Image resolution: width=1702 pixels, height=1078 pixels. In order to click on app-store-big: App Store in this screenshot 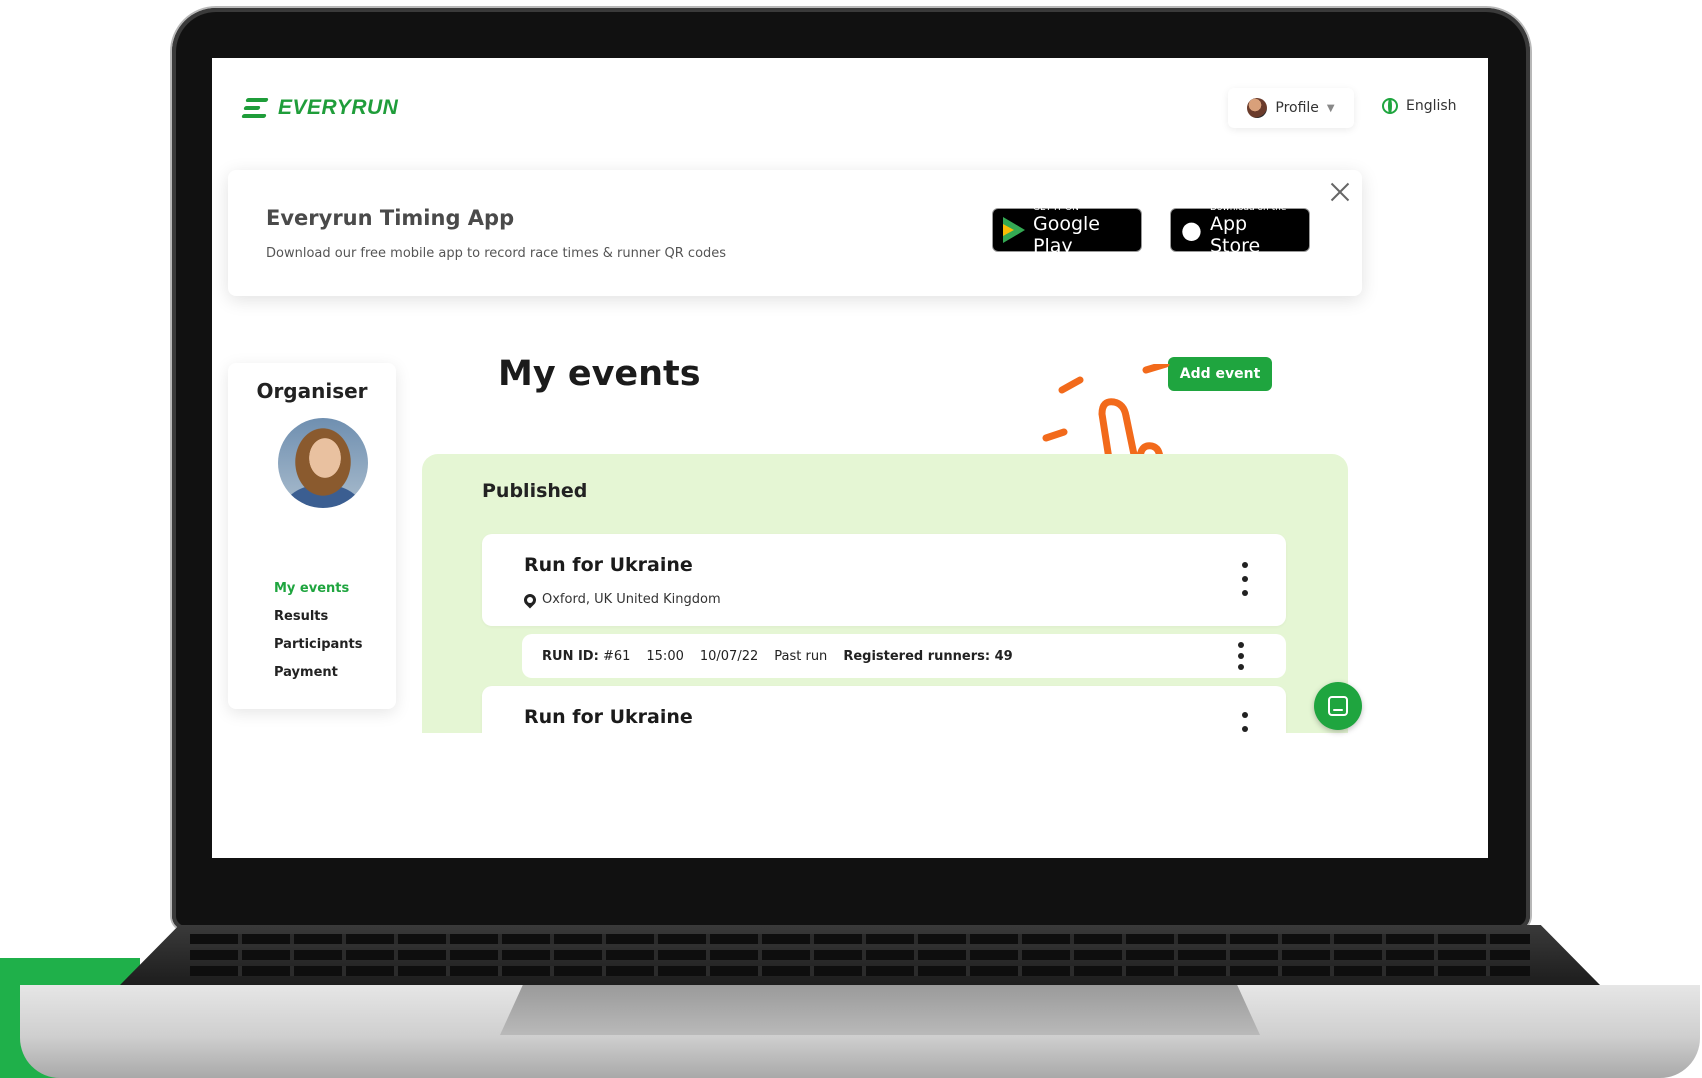, I will do `click(1235, 235)`.